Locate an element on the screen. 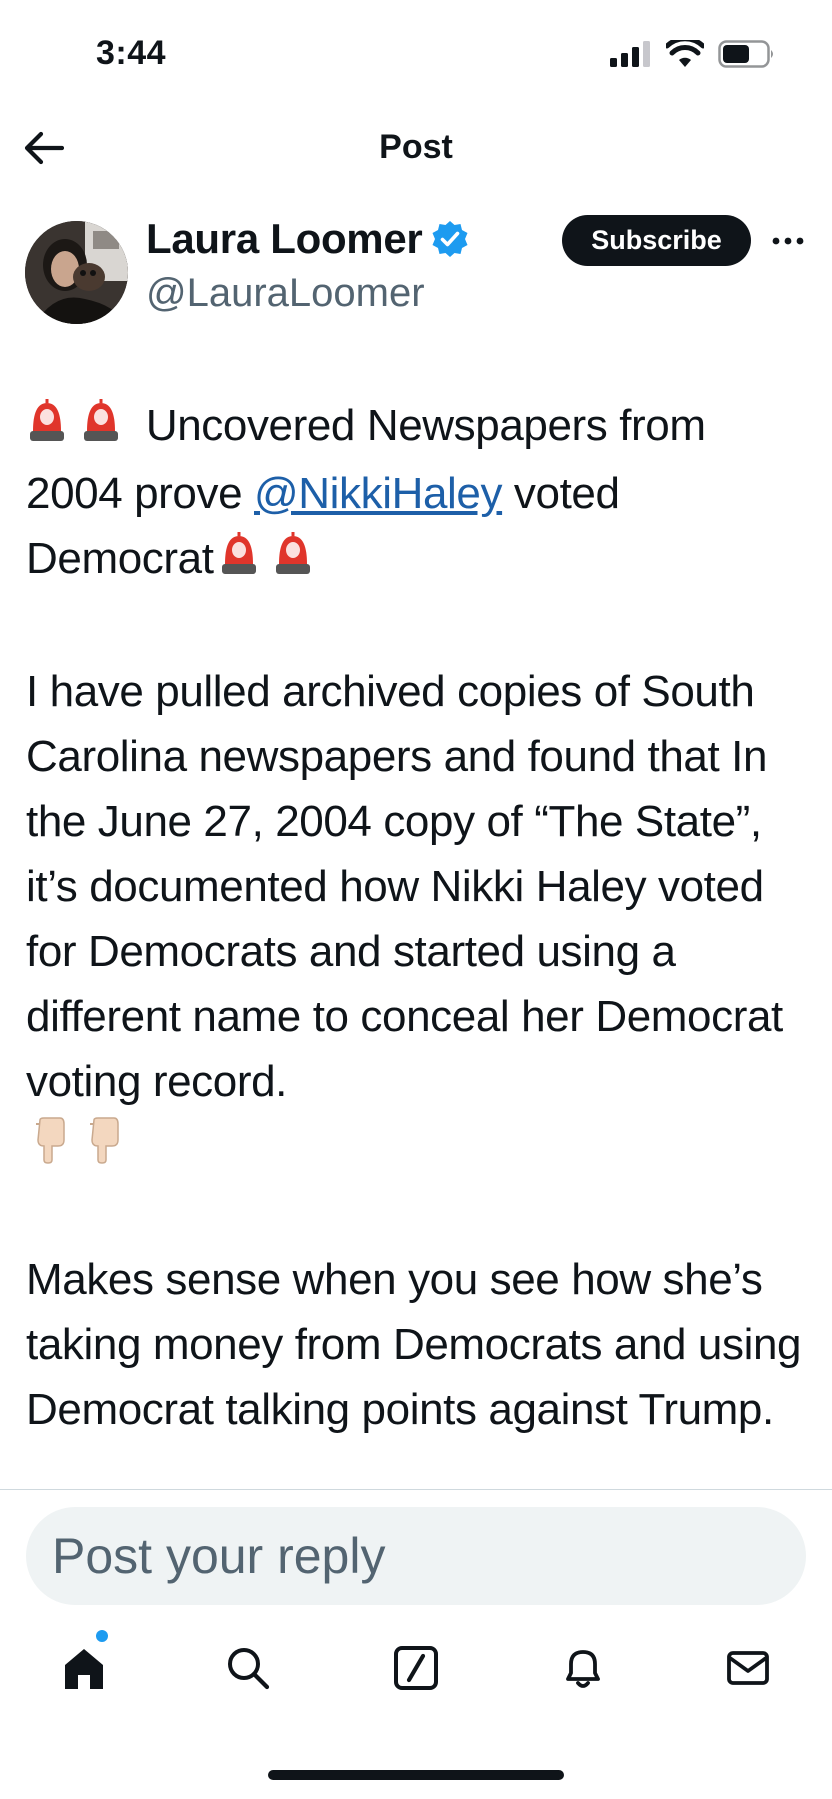 This screenshot has height=1799, width=832. mail-icon is located at coordinates (748, 1668).